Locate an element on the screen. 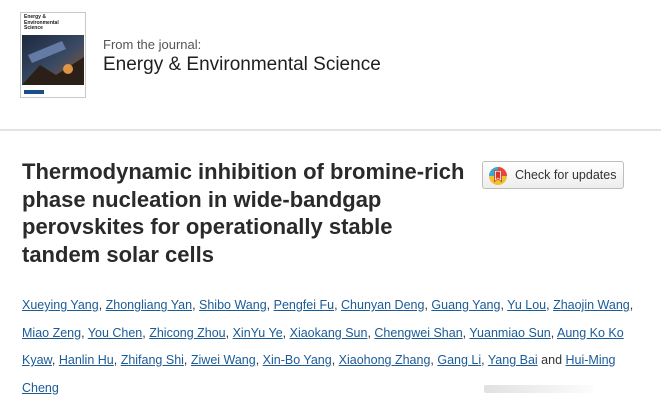 The image size is (661, 409). faded-overlay-text is located at coordinates (539, 389).